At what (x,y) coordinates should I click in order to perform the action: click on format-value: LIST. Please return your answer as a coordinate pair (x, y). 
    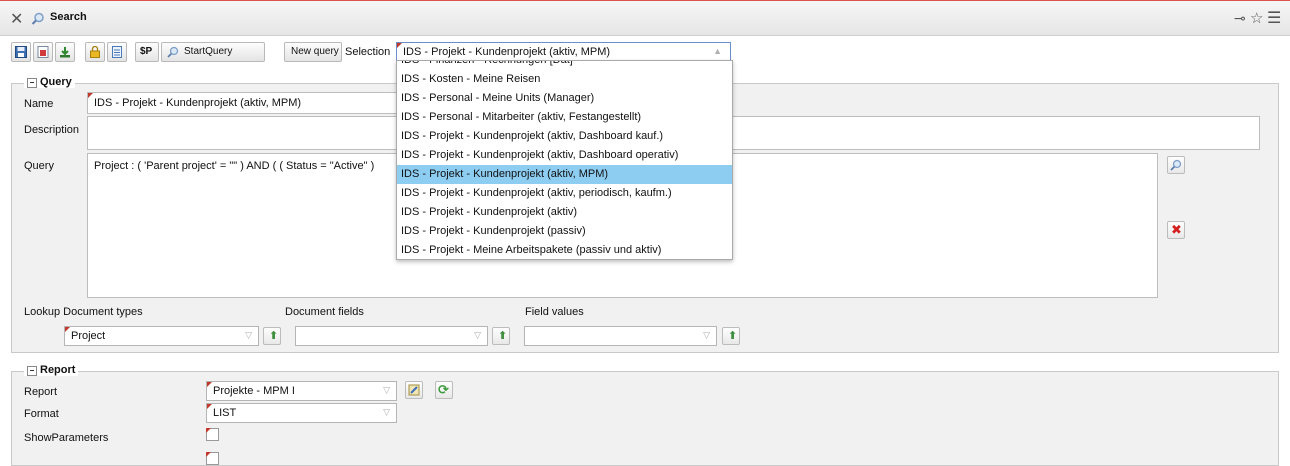
    Looking at the image, I should click on (225, 413).